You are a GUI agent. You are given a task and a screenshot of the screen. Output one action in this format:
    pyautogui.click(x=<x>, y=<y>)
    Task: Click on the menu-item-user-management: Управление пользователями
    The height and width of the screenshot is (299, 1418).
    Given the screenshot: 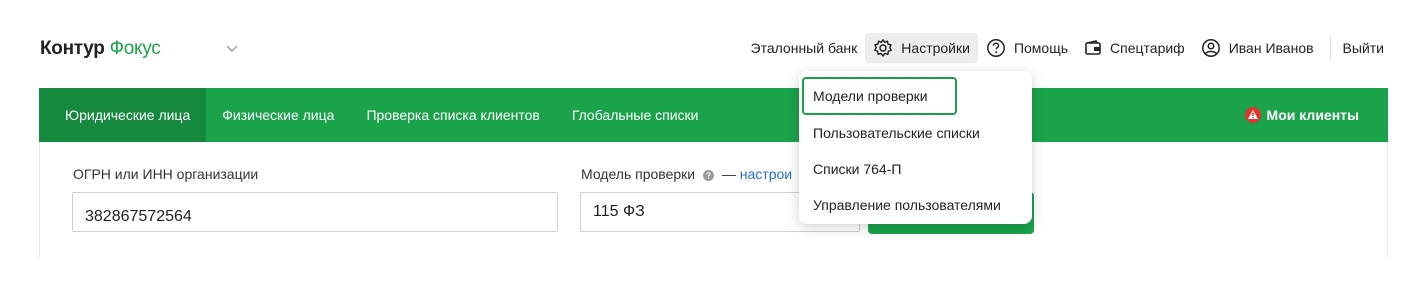 What is the action you would take?
    pyautogui.click(x=915, y=205)
    